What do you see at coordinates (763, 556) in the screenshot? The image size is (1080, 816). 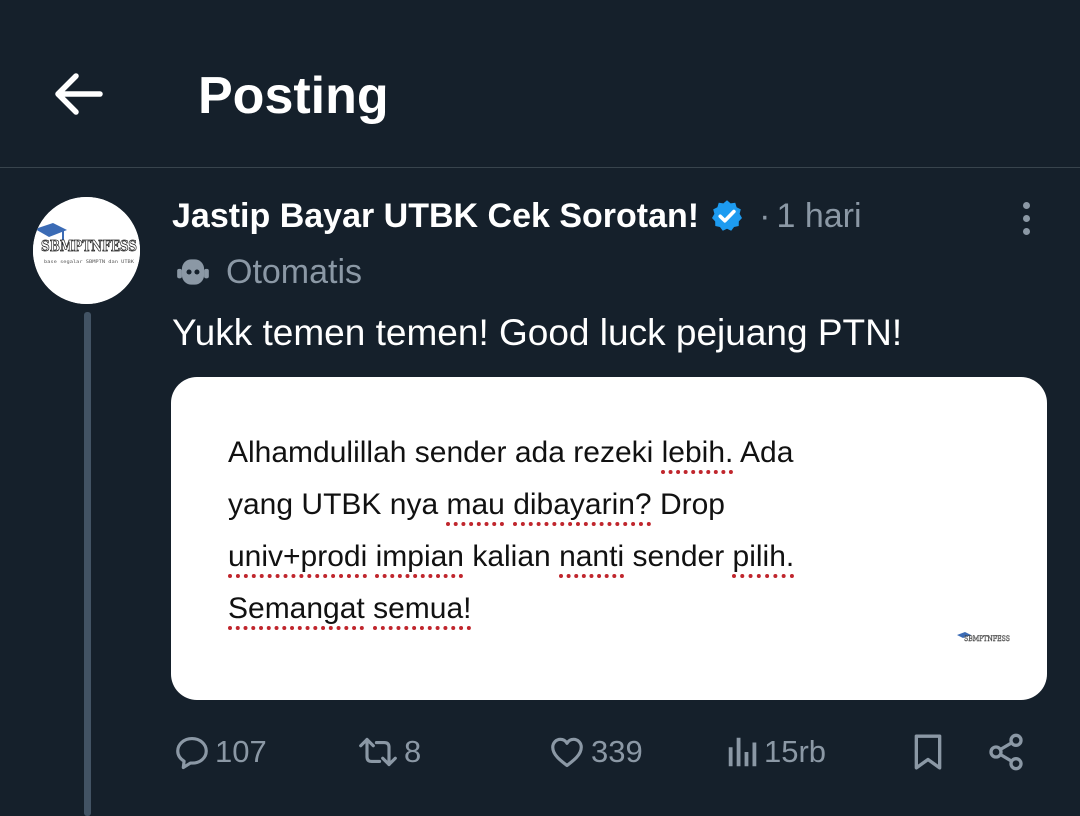 I see `image-word: pilih.` at bounding box center [763, 556].